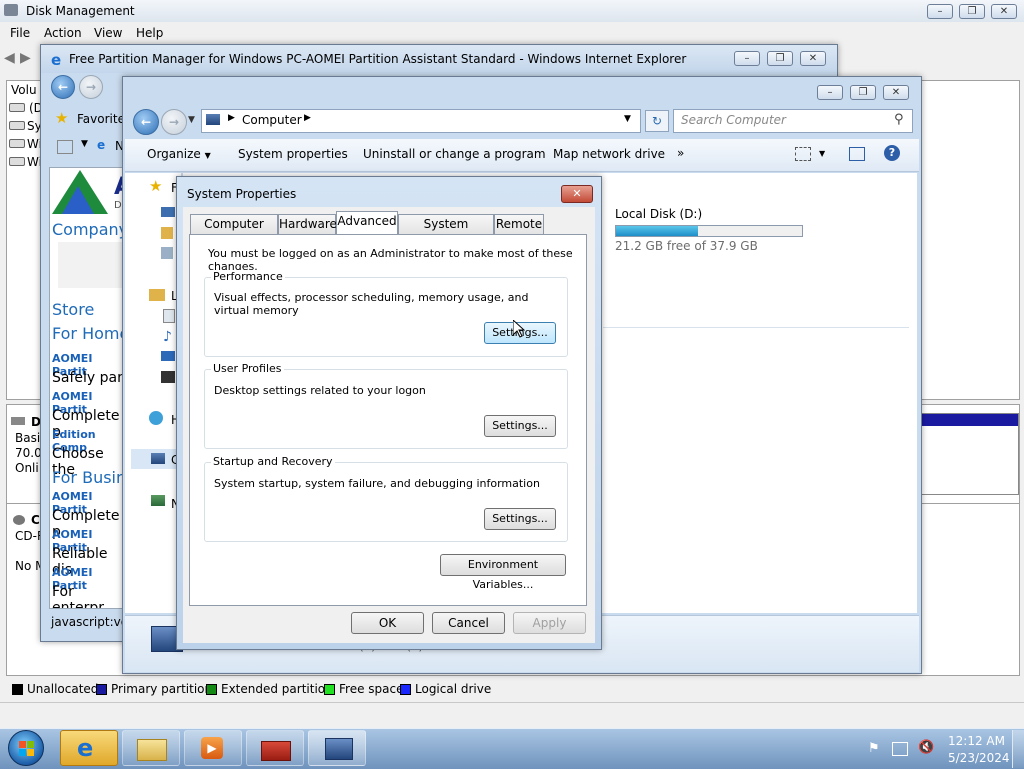 Image resolution: width=1024 pixels, height=769 pixels. I want to click on disk-management-titlebar: Disk Management – ❐ ✕, so click(512, 11).